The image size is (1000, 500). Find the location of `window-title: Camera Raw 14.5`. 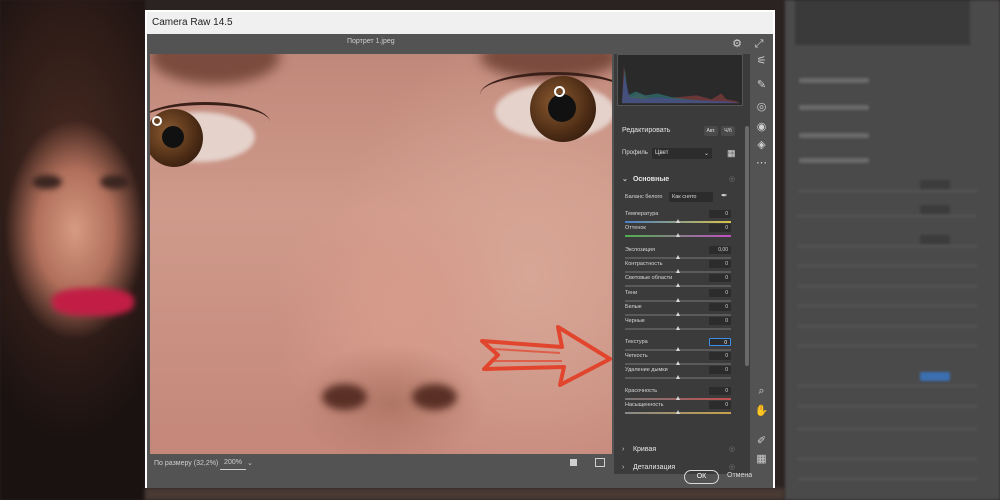

window-title: Camera Raw 14.5 is located at coordinates (460, 23).